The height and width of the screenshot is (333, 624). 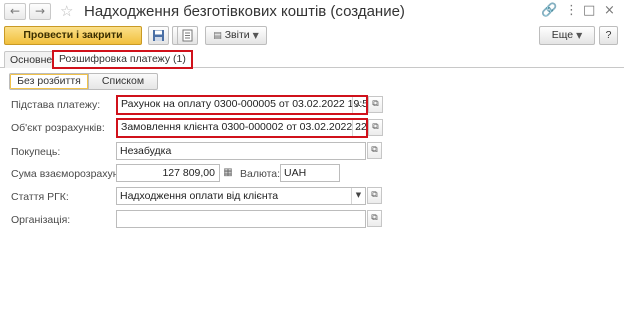 I want to click on buyer-label: Покупець:, so click(x=36, y=152).